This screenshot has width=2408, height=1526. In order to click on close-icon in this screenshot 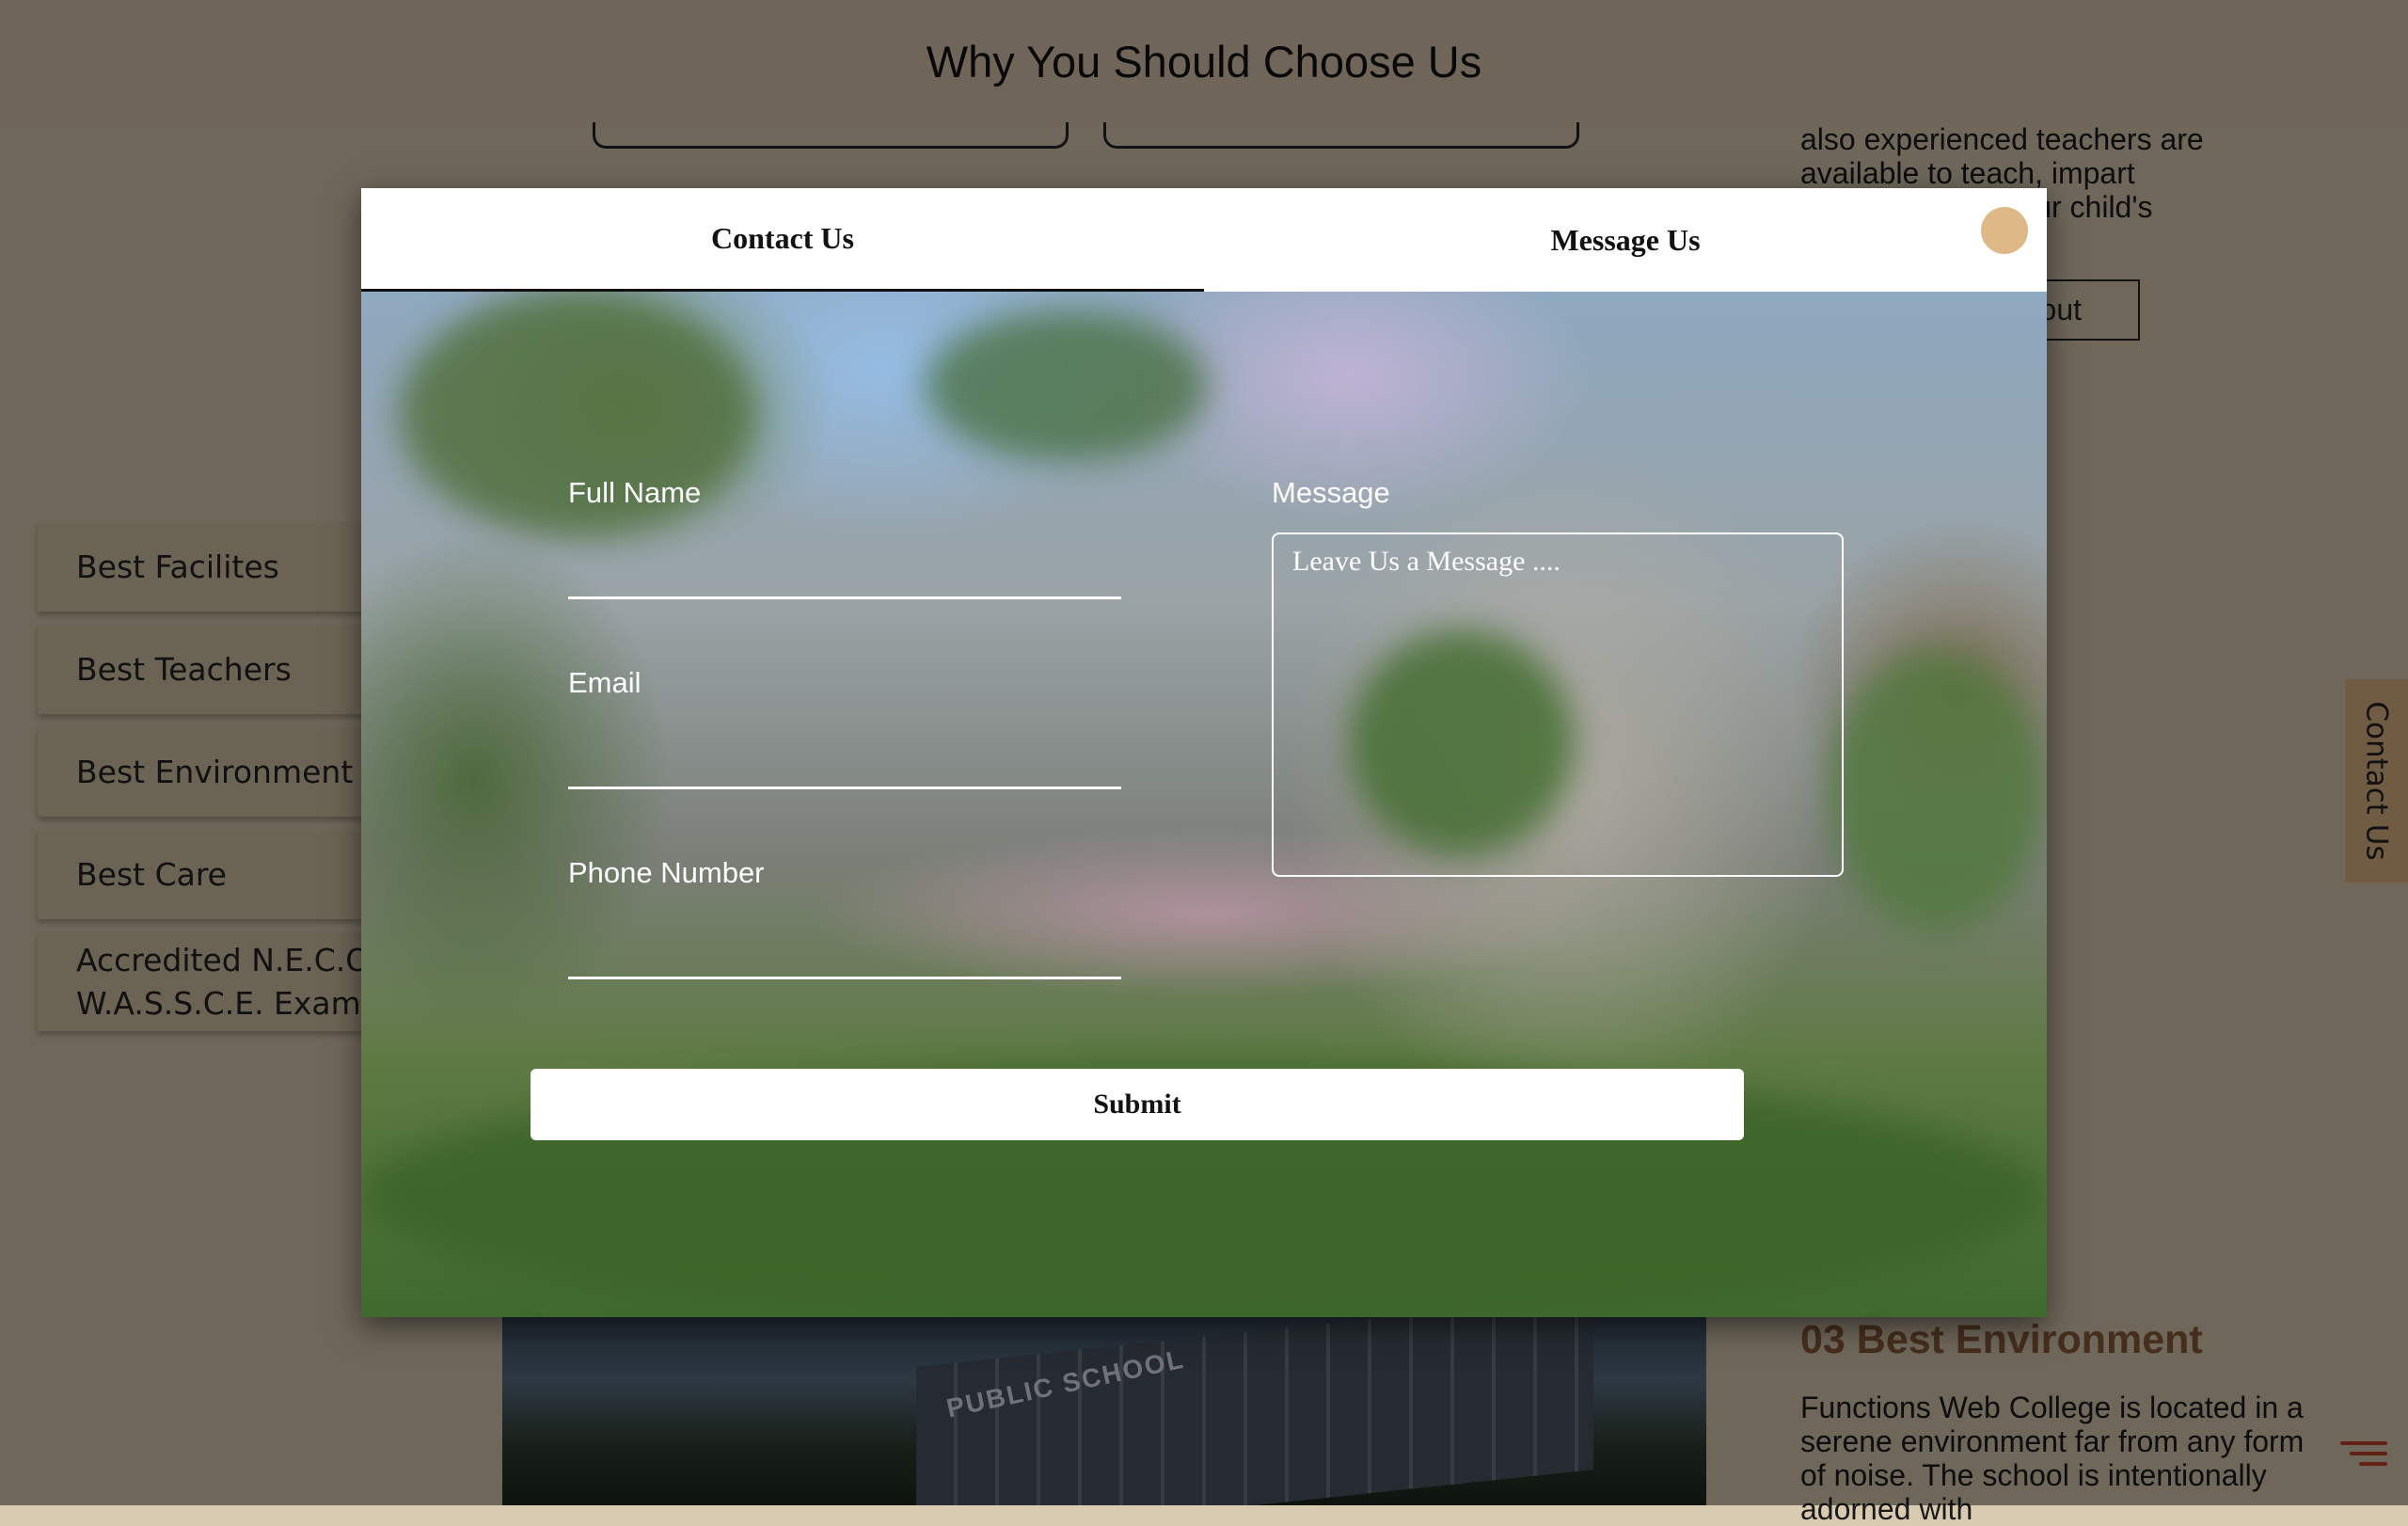, I will do `click(2005, 230)`.